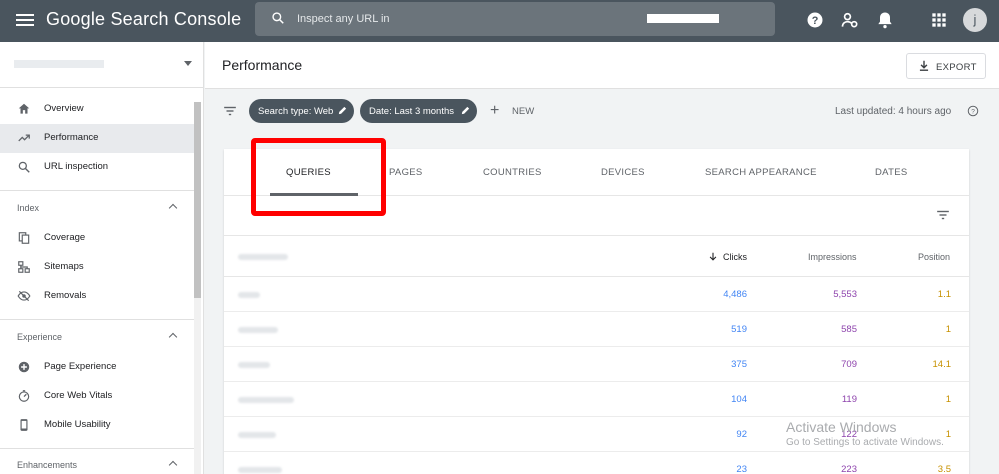 The height and width of the screenshot is (474, 999). What do you see at coordinates (418, 111) in the screenshot?
I see `date-range-chip: Date: Last 3 months` at bounding box center [418, 111].